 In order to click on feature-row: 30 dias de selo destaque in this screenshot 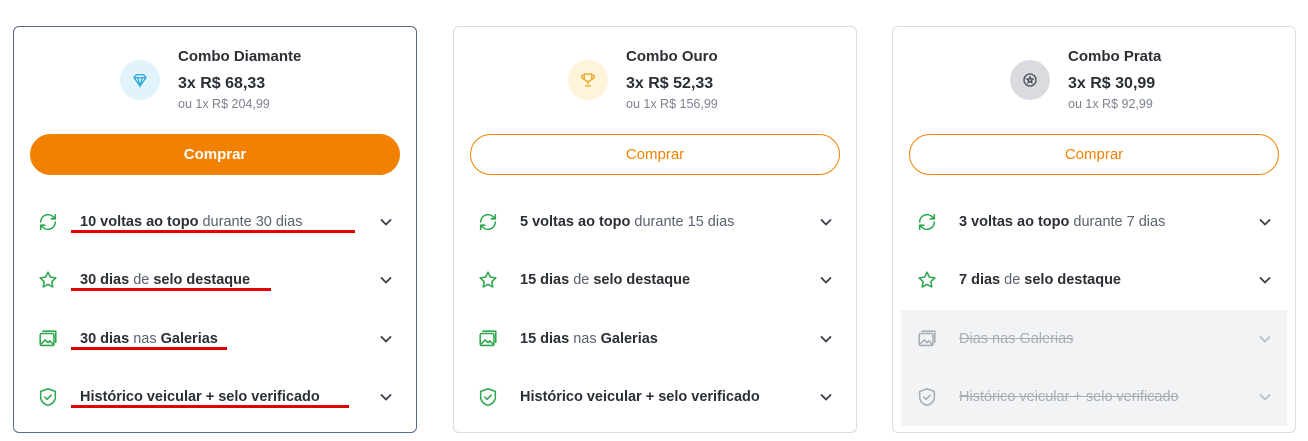, I will do `click(215, 280)`.